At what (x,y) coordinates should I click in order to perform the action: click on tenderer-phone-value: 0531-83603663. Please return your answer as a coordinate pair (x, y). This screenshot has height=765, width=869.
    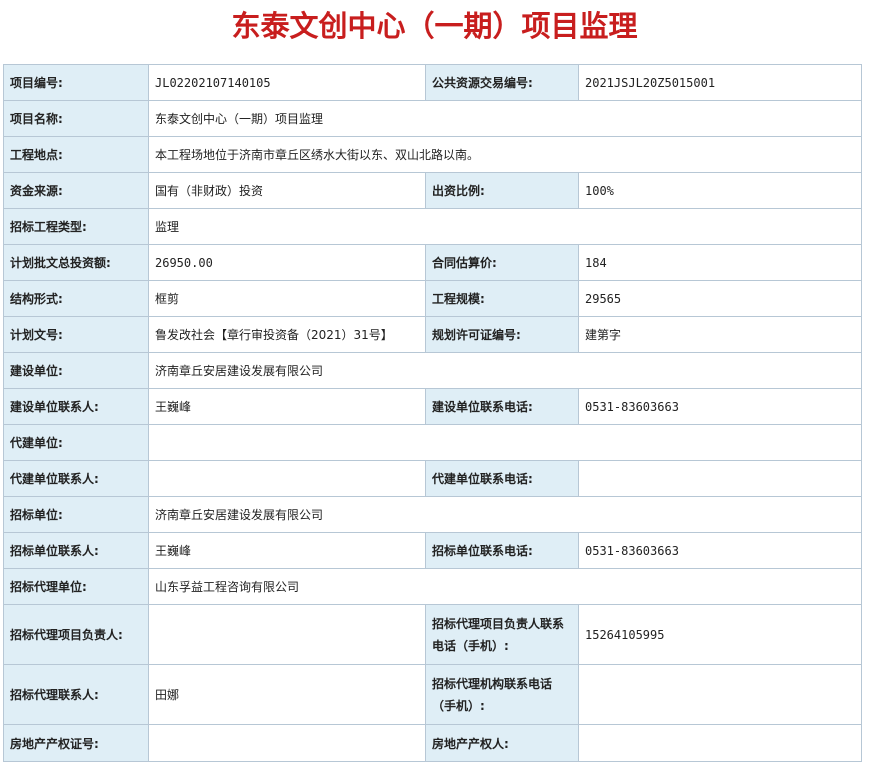
    Looking at the image, I should click on (720, 550).